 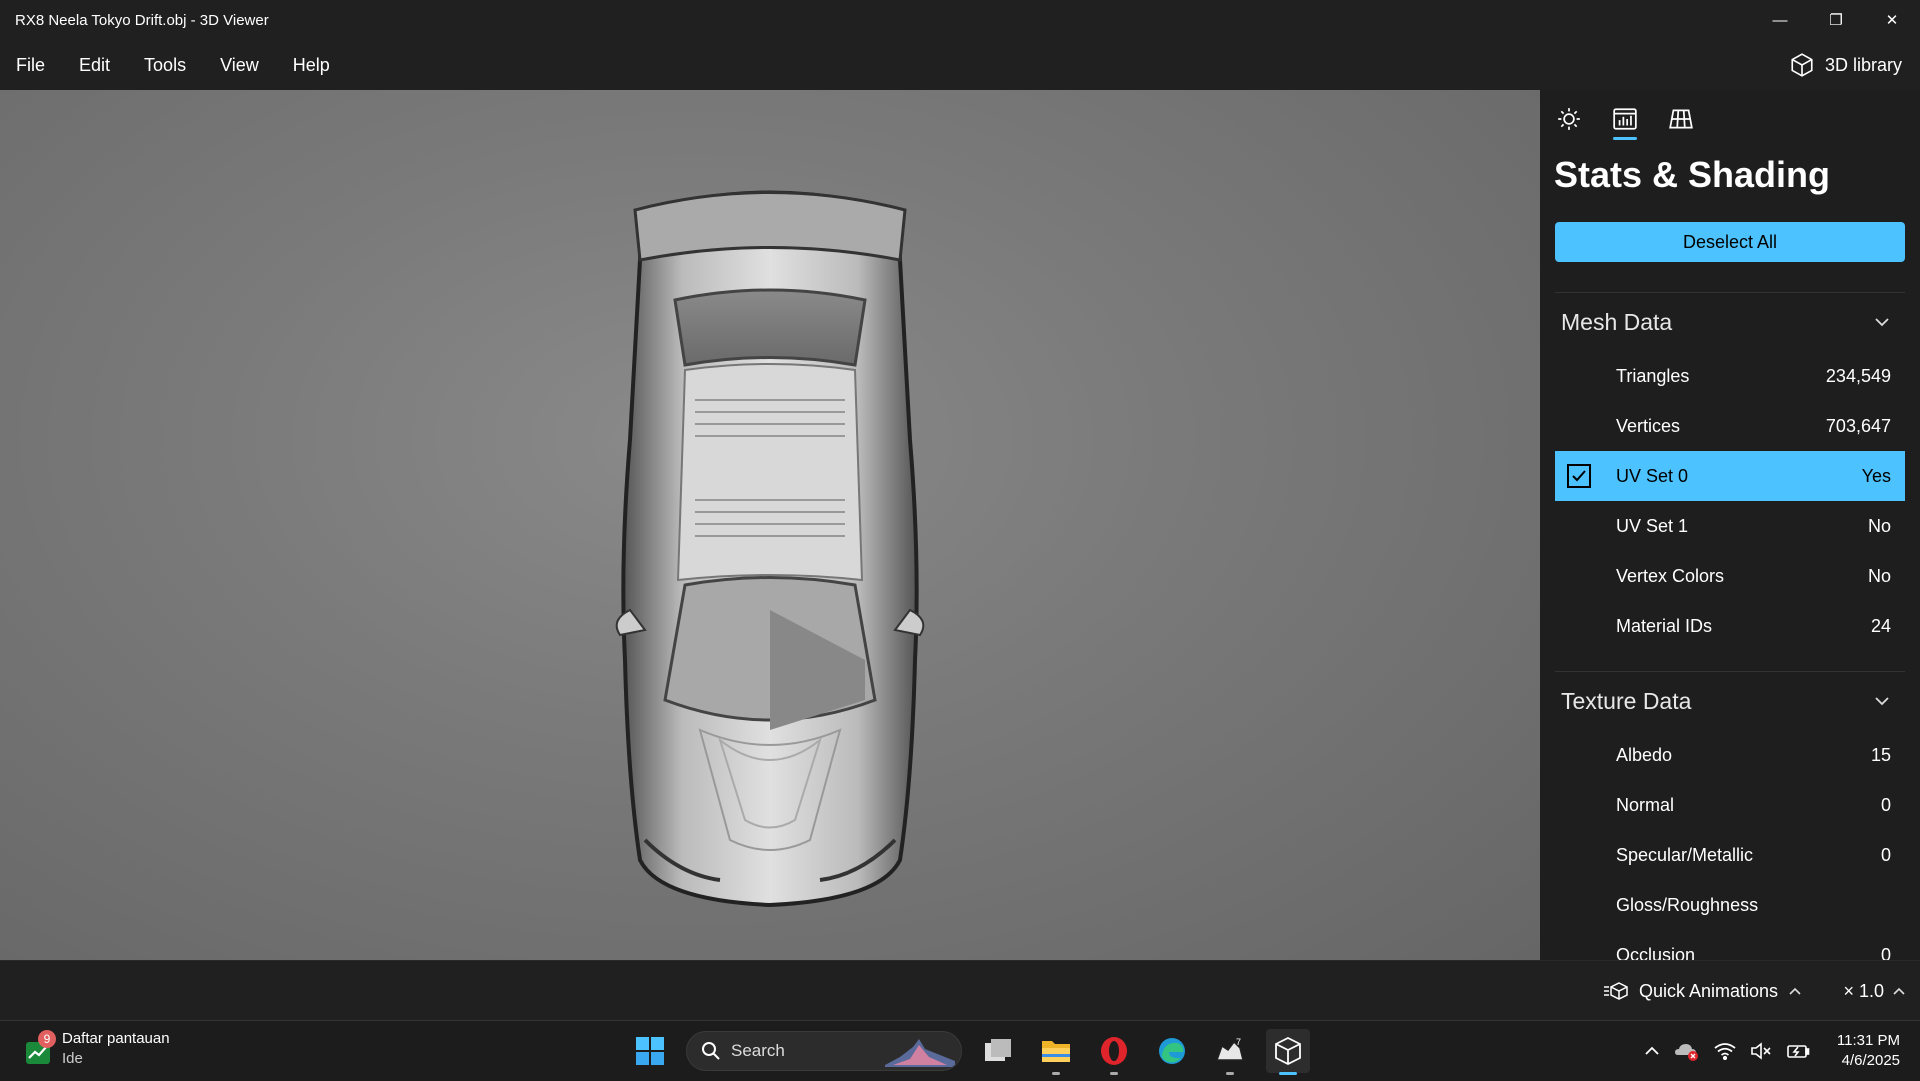 I want to click on speed-value: × 1.0, so click(x=1863, y=990).